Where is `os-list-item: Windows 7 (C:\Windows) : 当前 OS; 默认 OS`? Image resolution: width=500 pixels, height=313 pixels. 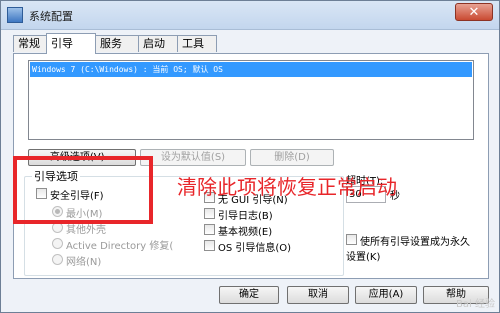 os-list-item: Windows 7 (C:\Windows) : 当前 OS; 默认 OS is located at coordinates (251, 69).